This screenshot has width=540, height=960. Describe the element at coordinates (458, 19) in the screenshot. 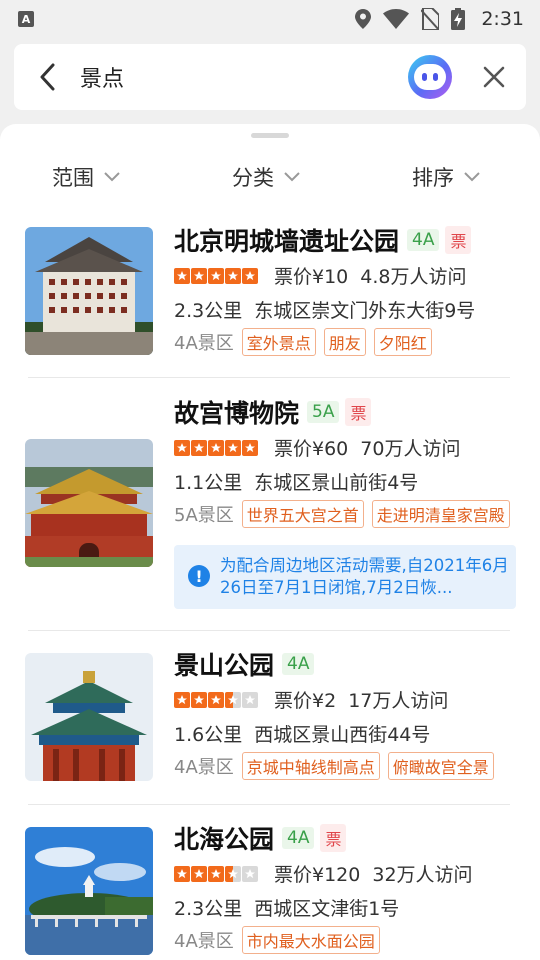

I see `battery-icon` at that location.